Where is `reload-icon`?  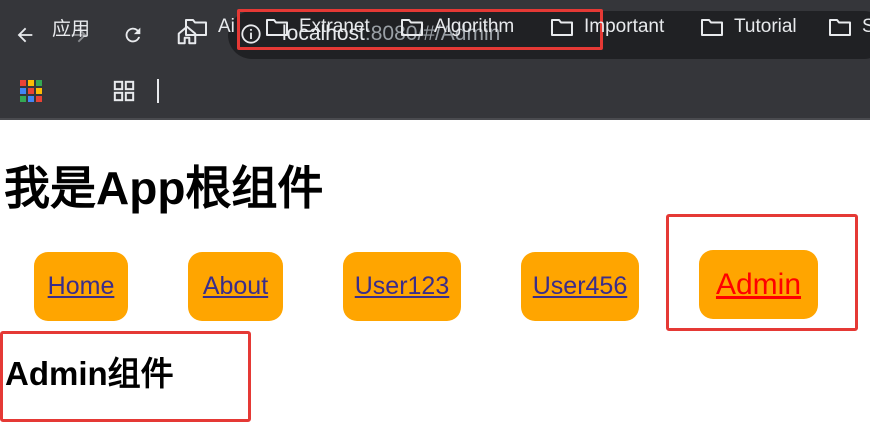
reload-icon is located at coordinates (133, 35).